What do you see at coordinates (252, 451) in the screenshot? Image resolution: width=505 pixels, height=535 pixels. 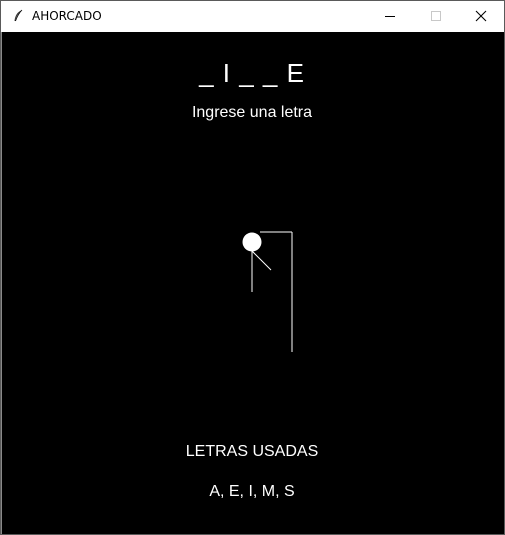 I see `used-letters-heading: LETRAS USADAS` at bounding box center [252, 451].